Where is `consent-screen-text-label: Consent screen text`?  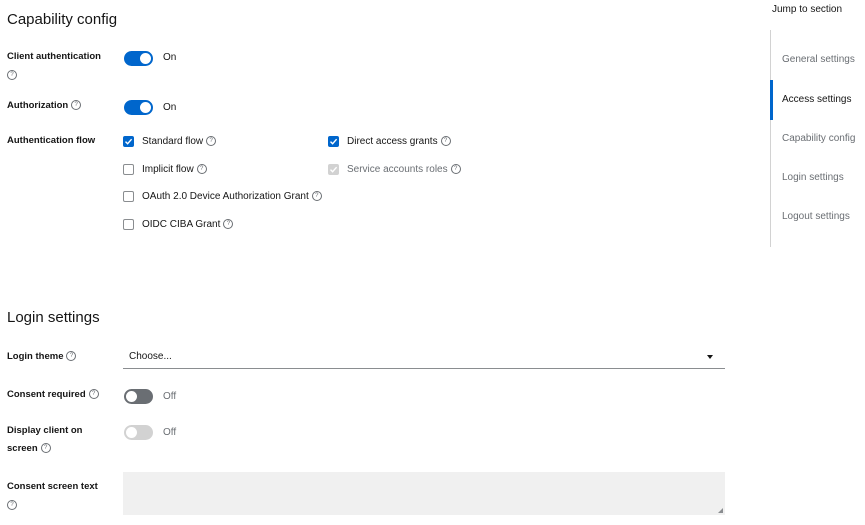 consent-screen-text-label: Consent screen text is located at coordinates (52, 486).